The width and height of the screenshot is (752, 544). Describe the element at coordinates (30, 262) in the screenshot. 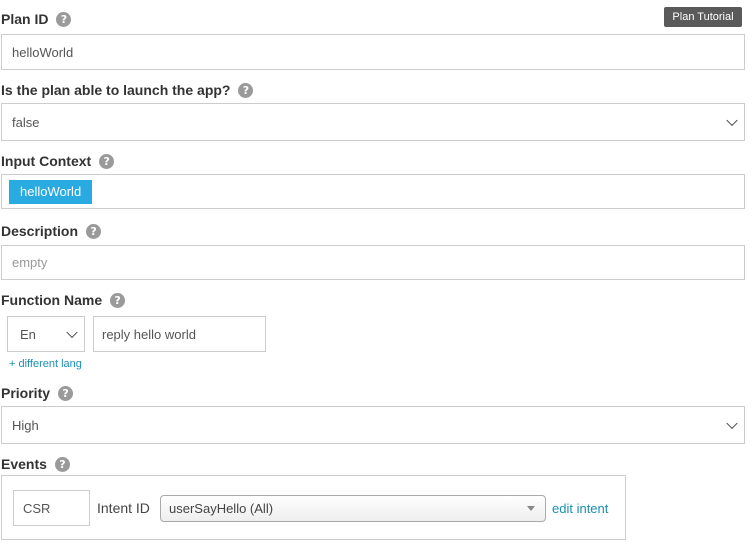

I see `description-placeholder: empty` at that location.